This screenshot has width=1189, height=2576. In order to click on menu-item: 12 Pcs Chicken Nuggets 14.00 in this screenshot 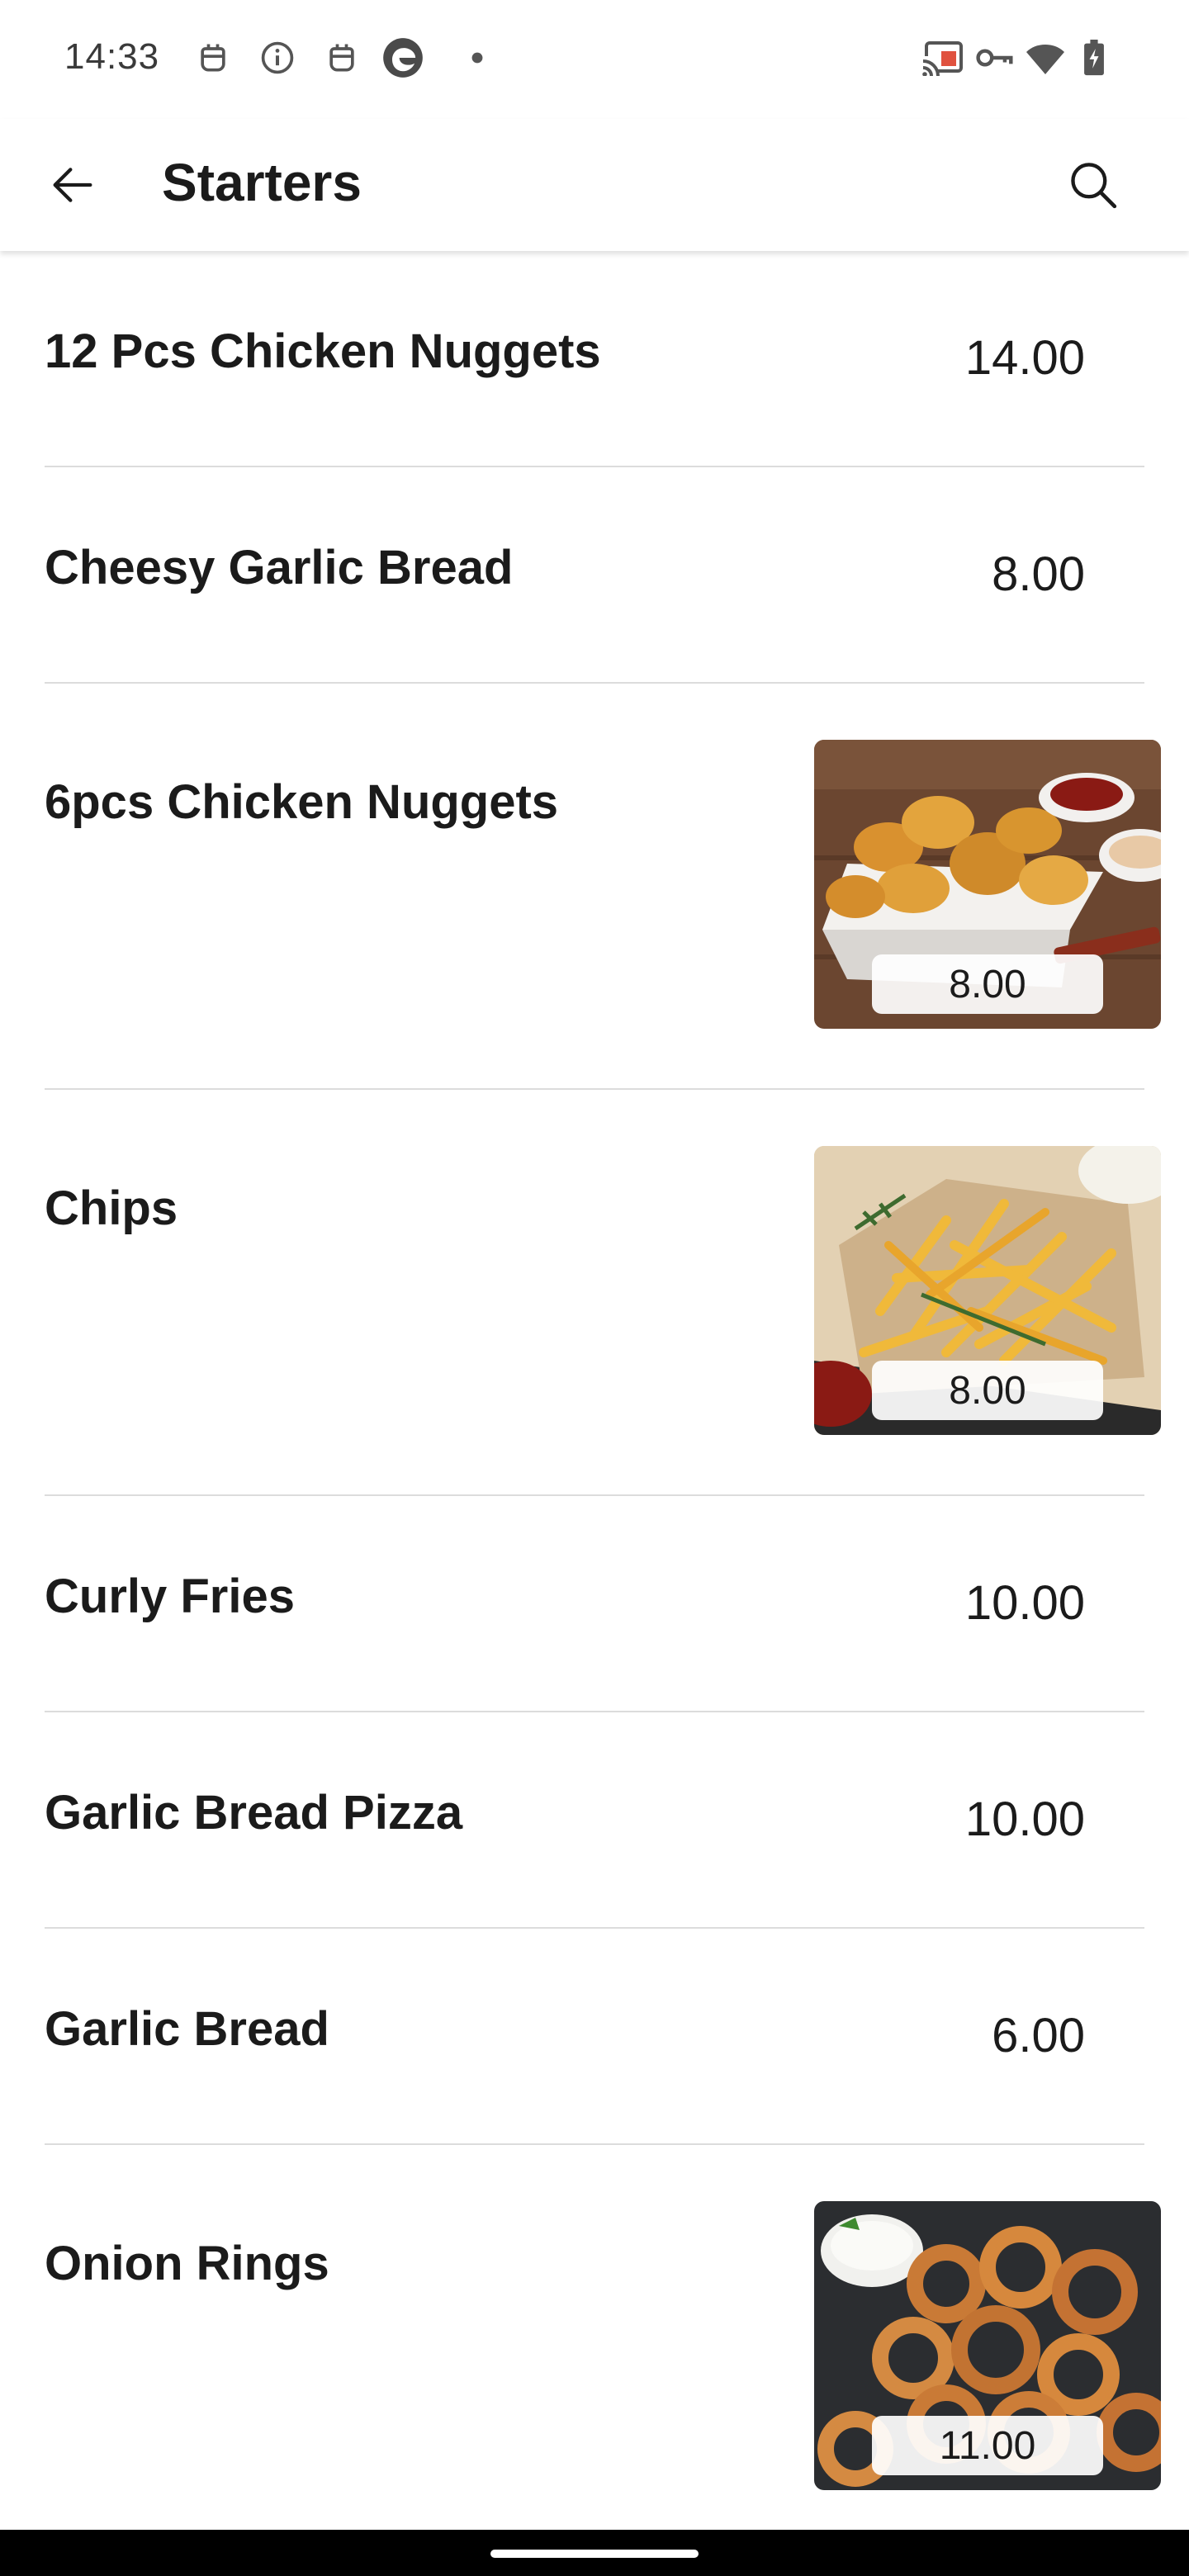, I will do `click(594, 359)`.